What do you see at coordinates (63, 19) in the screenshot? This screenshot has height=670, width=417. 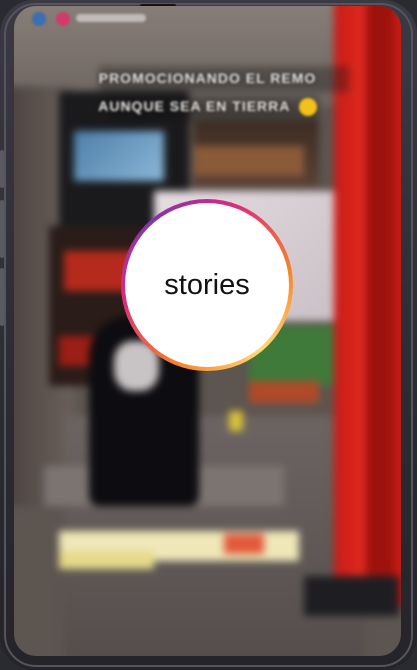 I see `profile-avatar-secondary` at bounding box center [63, 19].